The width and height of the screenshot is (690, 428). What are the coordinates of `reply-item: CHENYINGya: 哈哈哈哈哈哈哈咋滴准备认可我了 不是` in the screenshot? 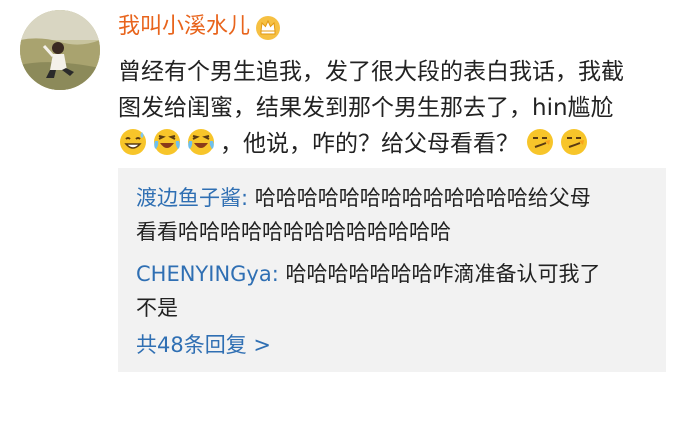 It's located at (396, 291).